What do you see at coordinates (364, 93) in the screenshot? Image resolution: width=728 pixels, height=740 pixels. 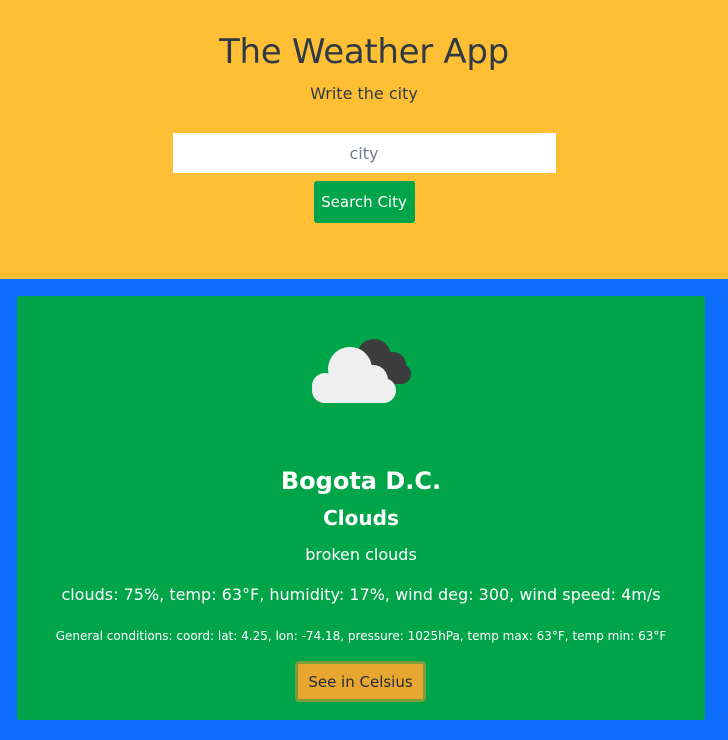 I see `subtitle: Write the city` at bounding box center [364, 93].